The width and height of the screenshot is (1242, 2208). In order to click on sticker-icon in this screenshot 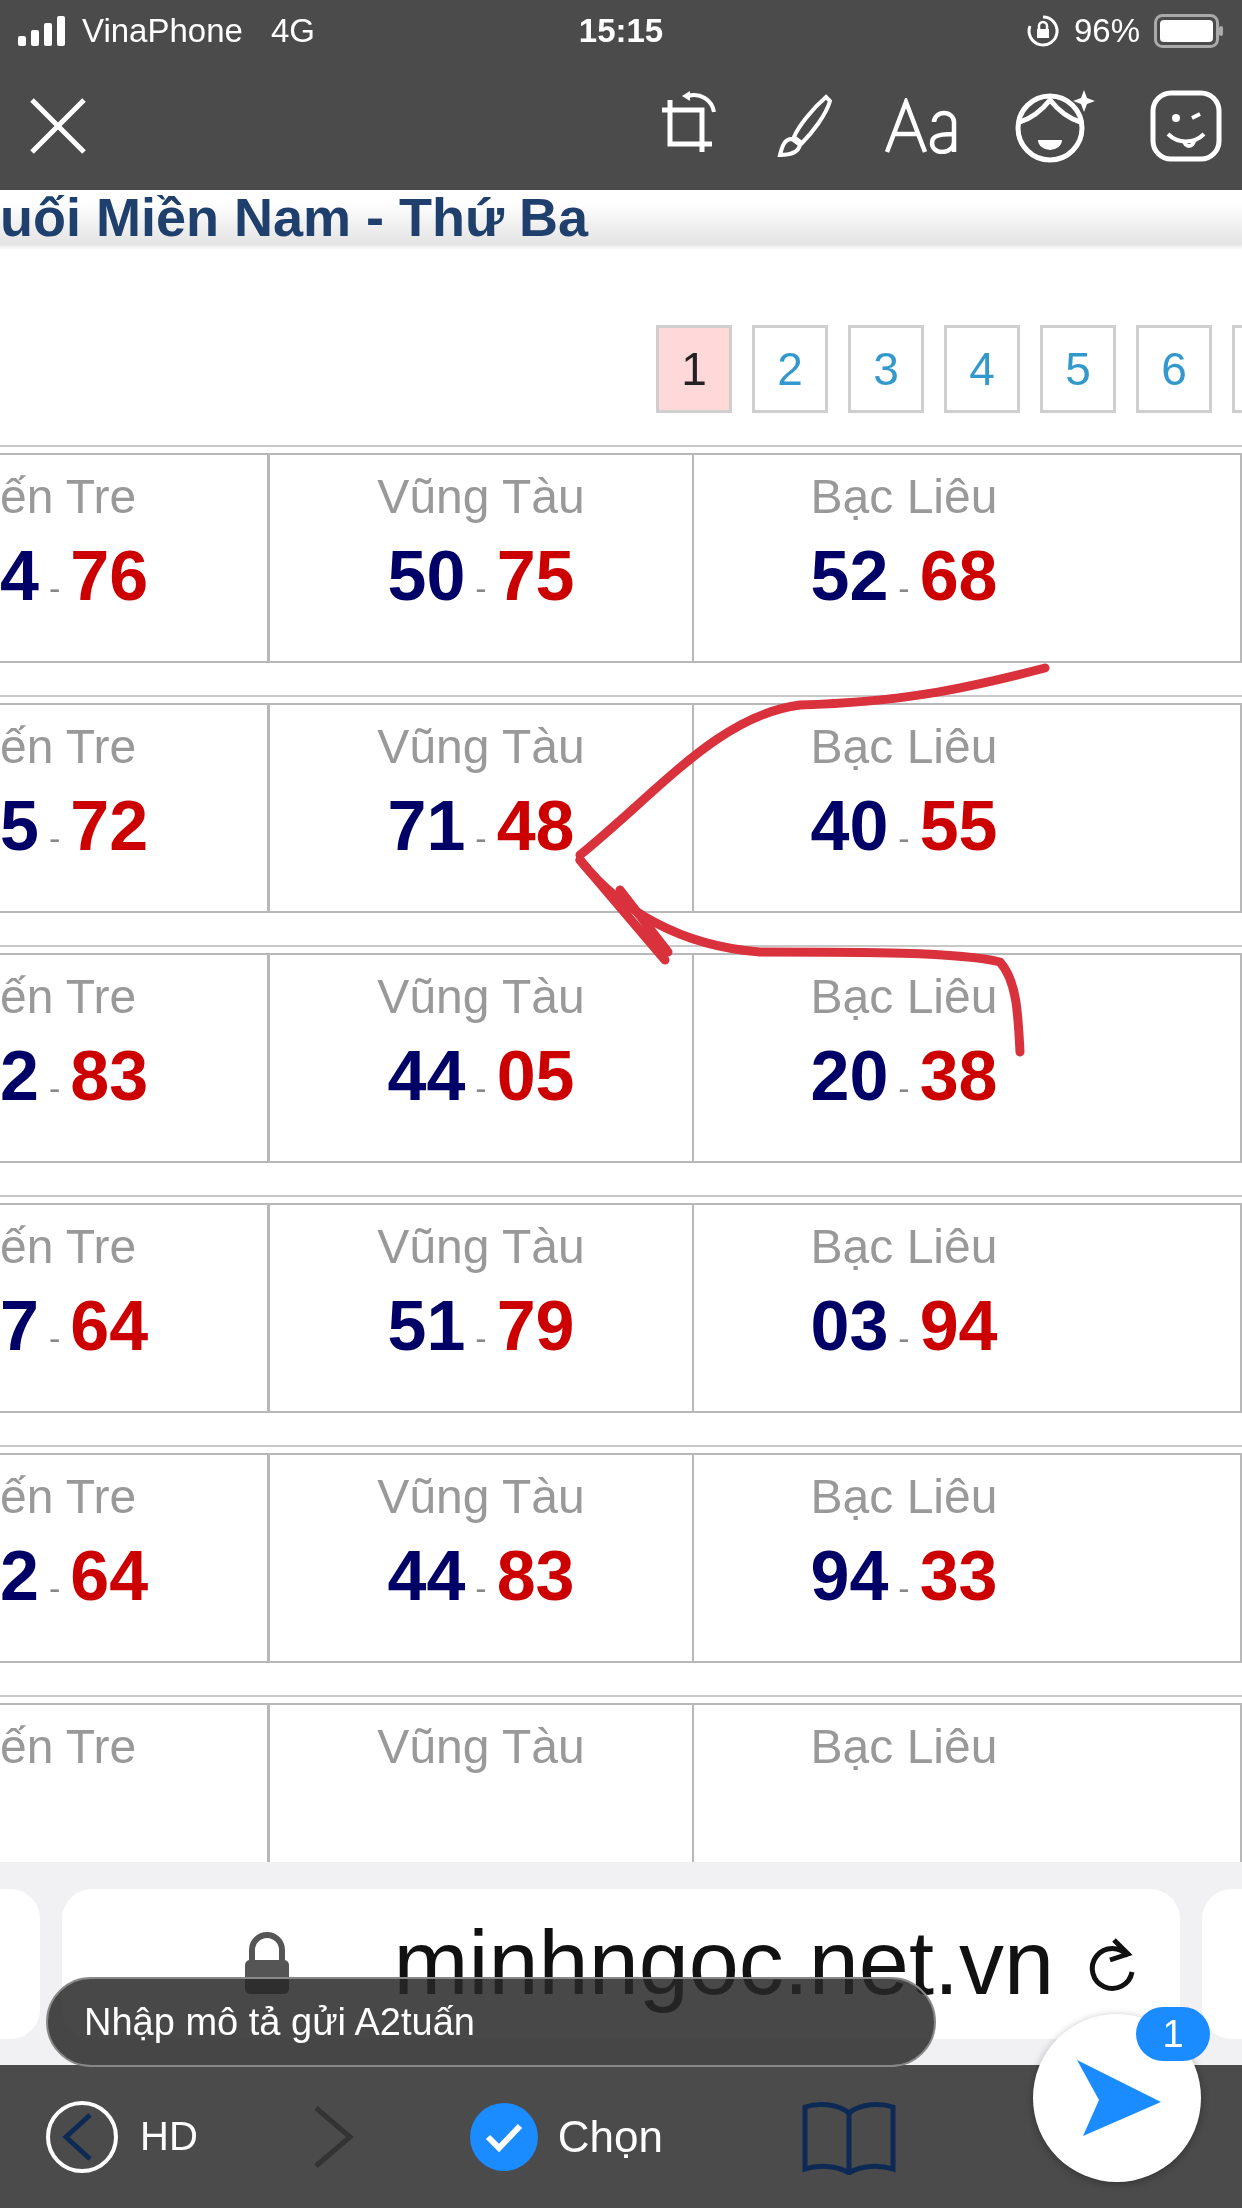, I will do `click(1186, 126)`.